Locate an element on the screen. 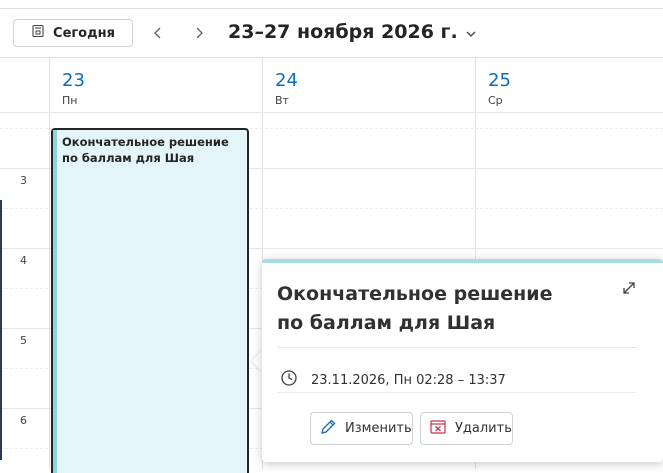  hour-line is located at coordinates (331, 112).